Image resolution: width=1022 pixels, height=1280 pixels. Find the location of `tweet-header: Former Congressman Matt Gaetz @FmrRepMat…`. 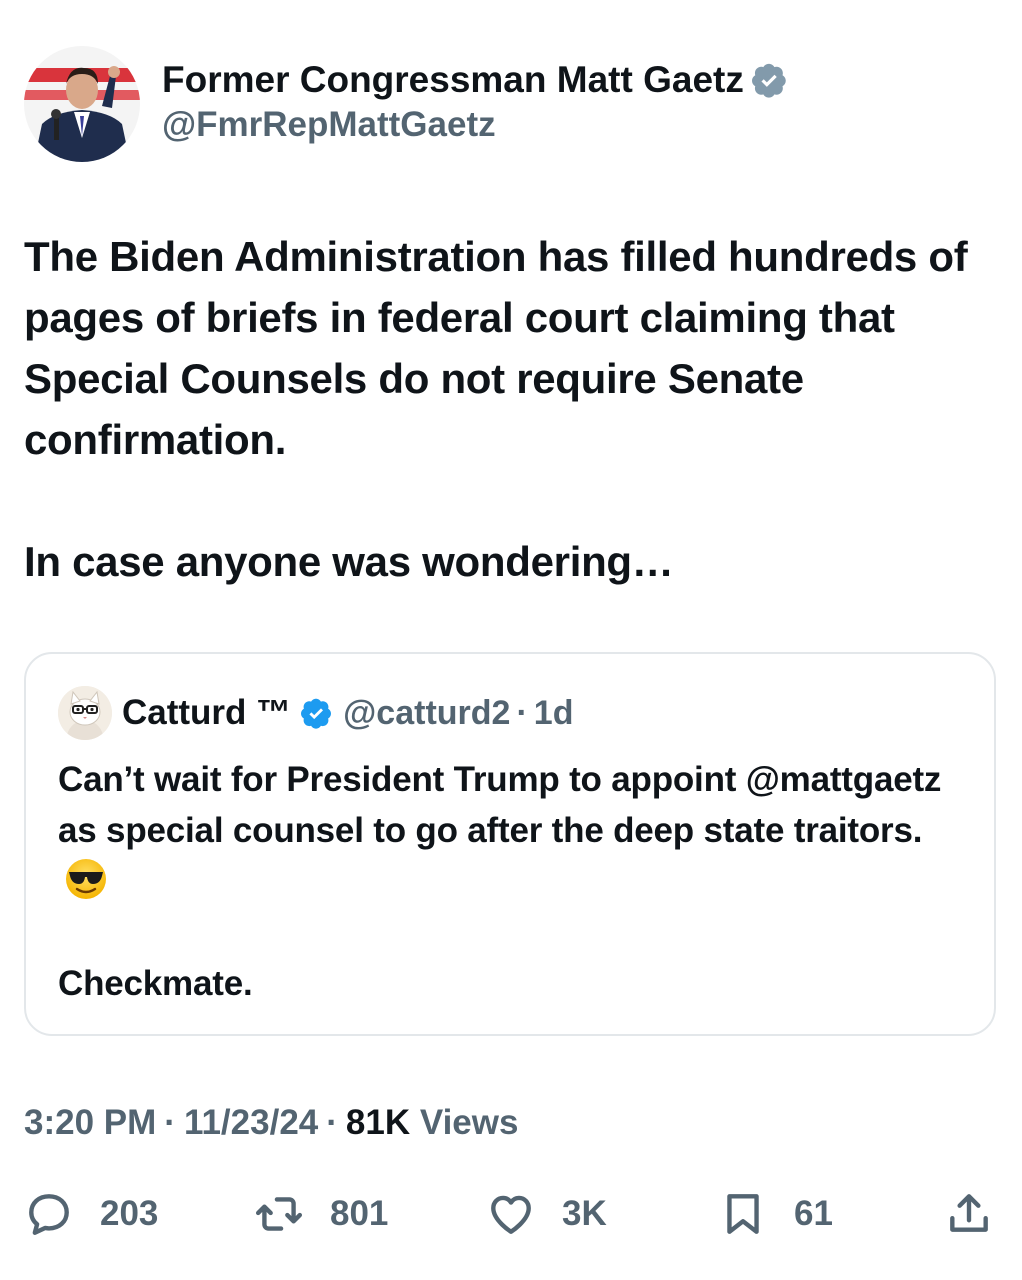

tweet-header: Former Congressman Matt Gaetz @FmrRepMat… is located at coordinates (504, 105).